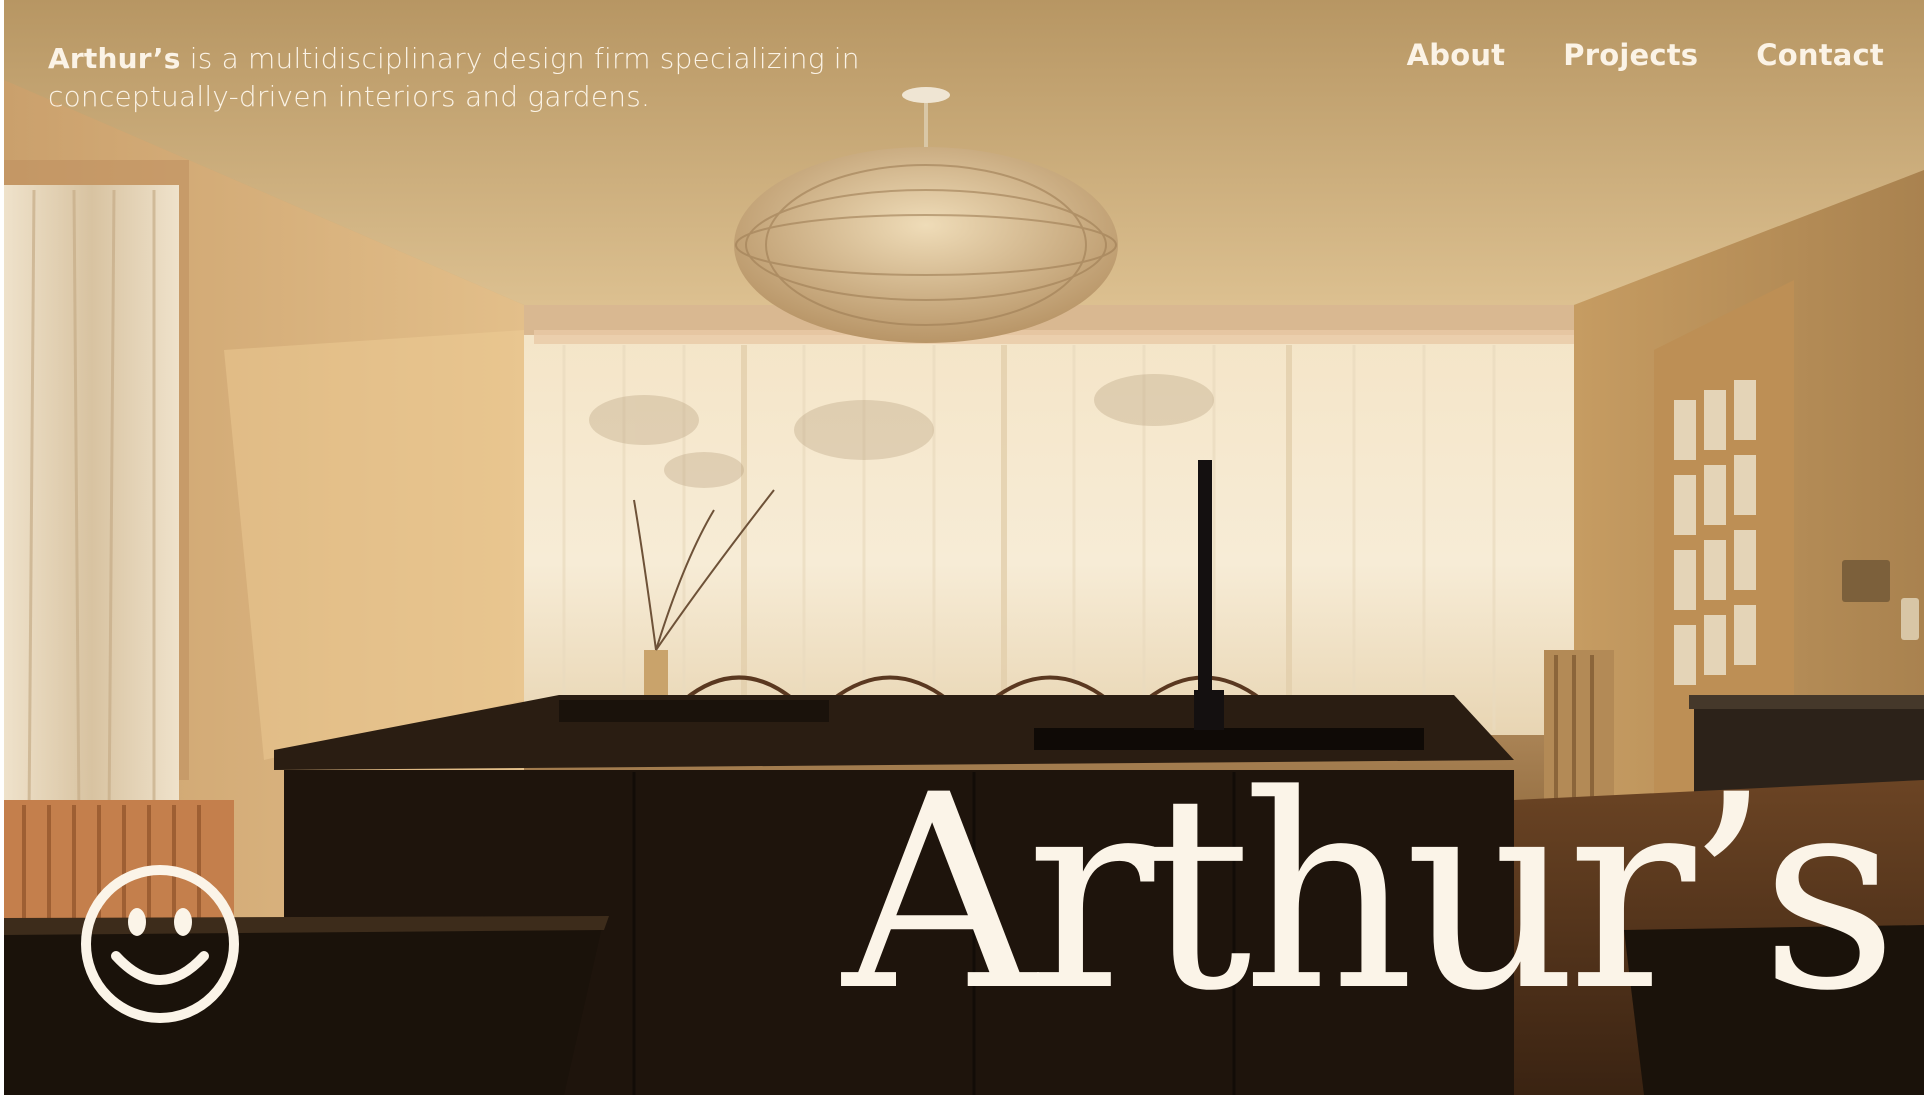  Describe the element at coordinates (1820, 55) in the screenshot. I see `nav-contact-link: Contact` at that location.